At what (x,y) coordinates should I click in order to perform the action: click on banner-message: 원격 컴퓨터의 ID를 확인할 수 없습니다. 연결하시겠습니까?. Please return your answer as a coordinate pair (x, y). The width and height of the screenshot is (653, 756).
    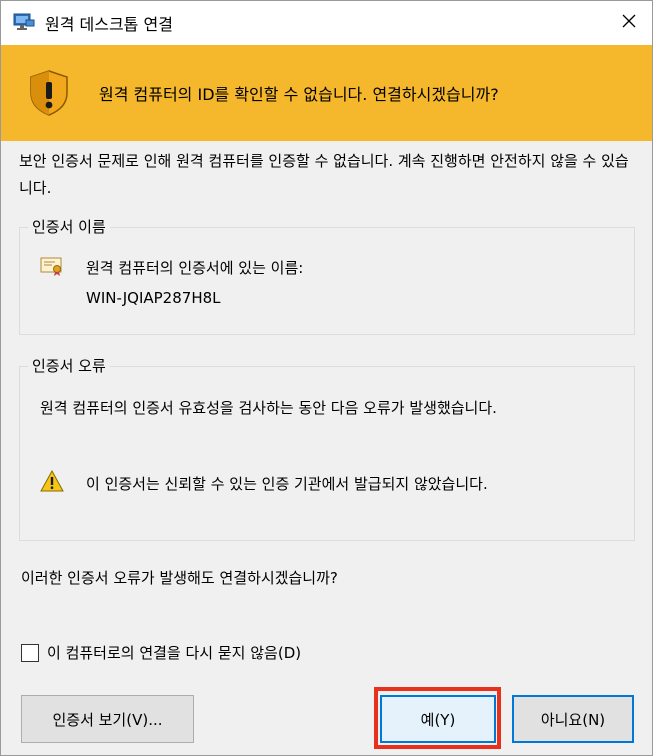
    Looking at the image, I should click on (299, 94).